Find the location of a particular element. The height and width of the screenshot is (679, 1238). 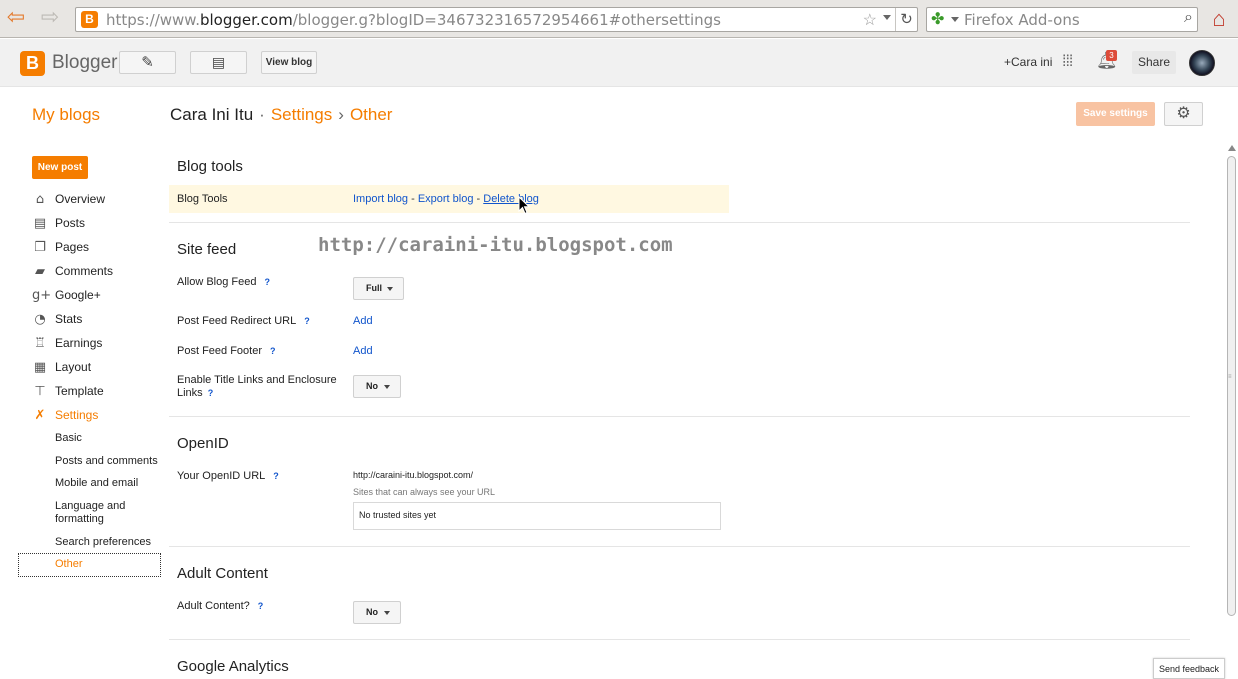

breadcrumb-current: Other is located at coordinates (371, 114).